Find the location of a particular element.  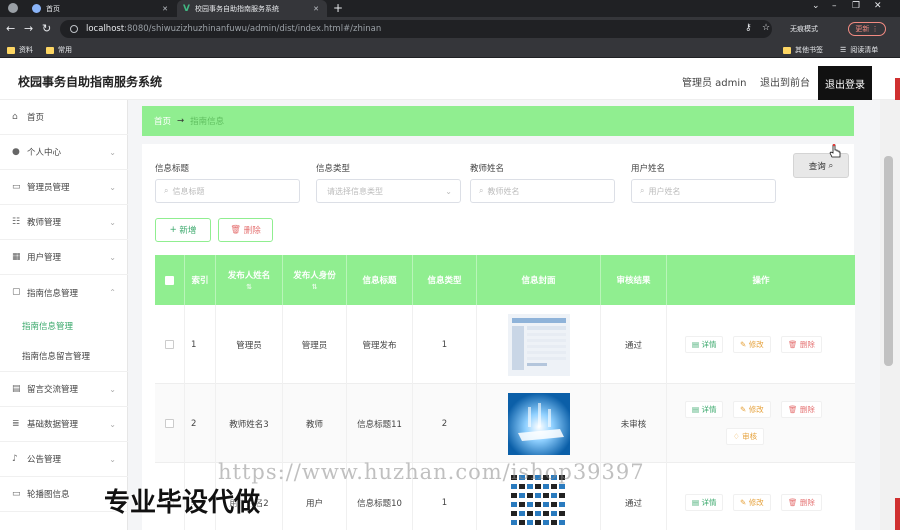

sidebar-item-label: 首页 is located at coordinates (36, 118).